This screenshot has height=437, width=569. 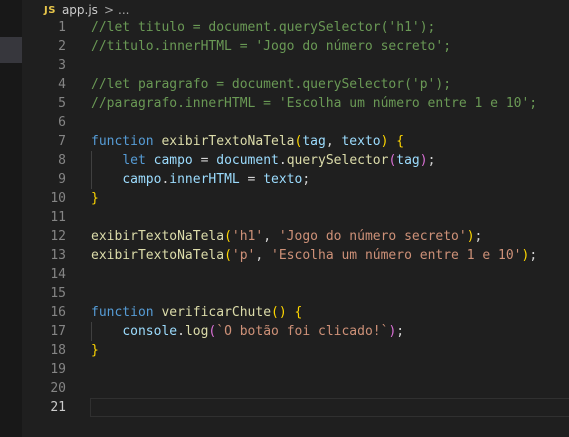 I want to click on code-line: 15, so click(x=295, y=293).